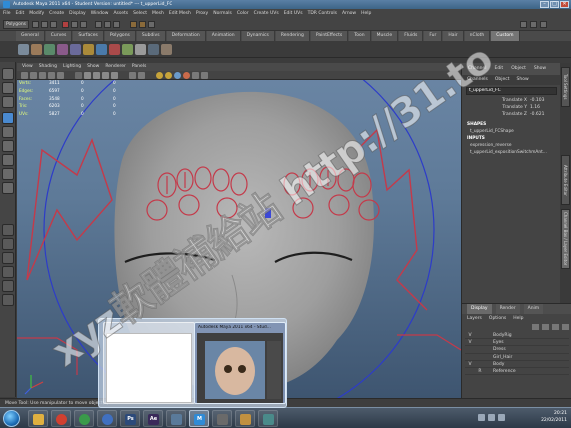  Describe the element at coordinates (517, 336) in the screenshot. I see `layer-row: V BodyRig` at that location.